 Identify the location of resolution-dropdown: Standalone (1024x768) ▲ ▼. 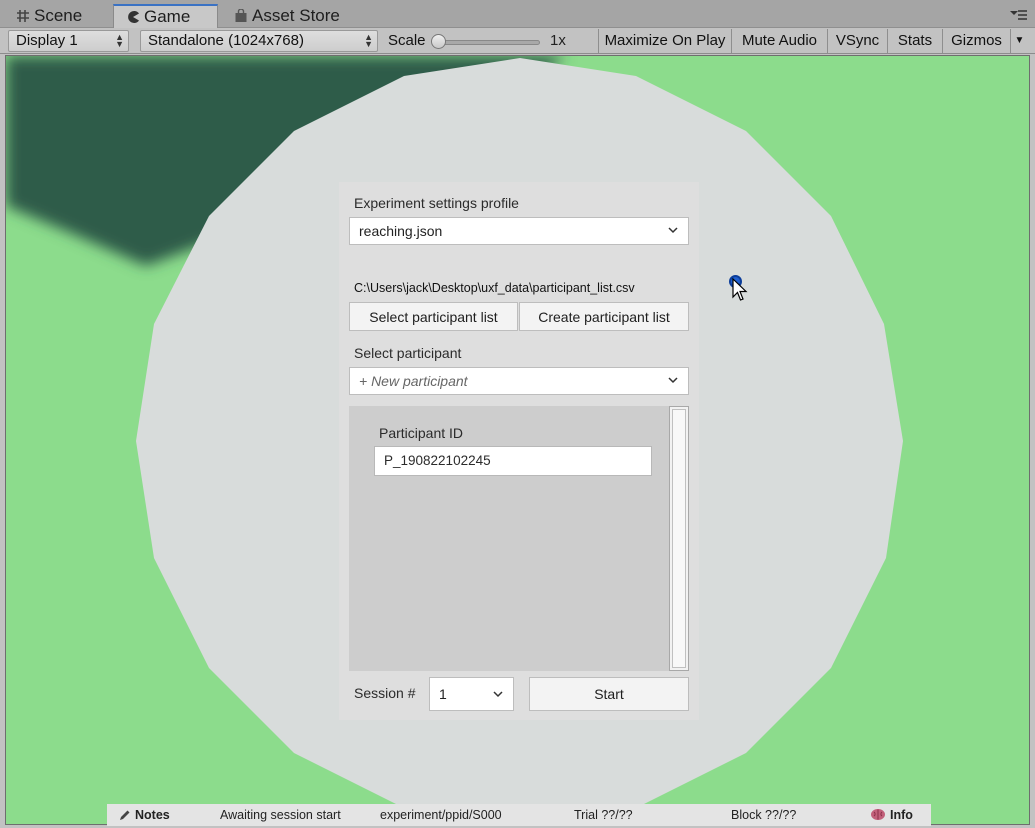
(259, 41).